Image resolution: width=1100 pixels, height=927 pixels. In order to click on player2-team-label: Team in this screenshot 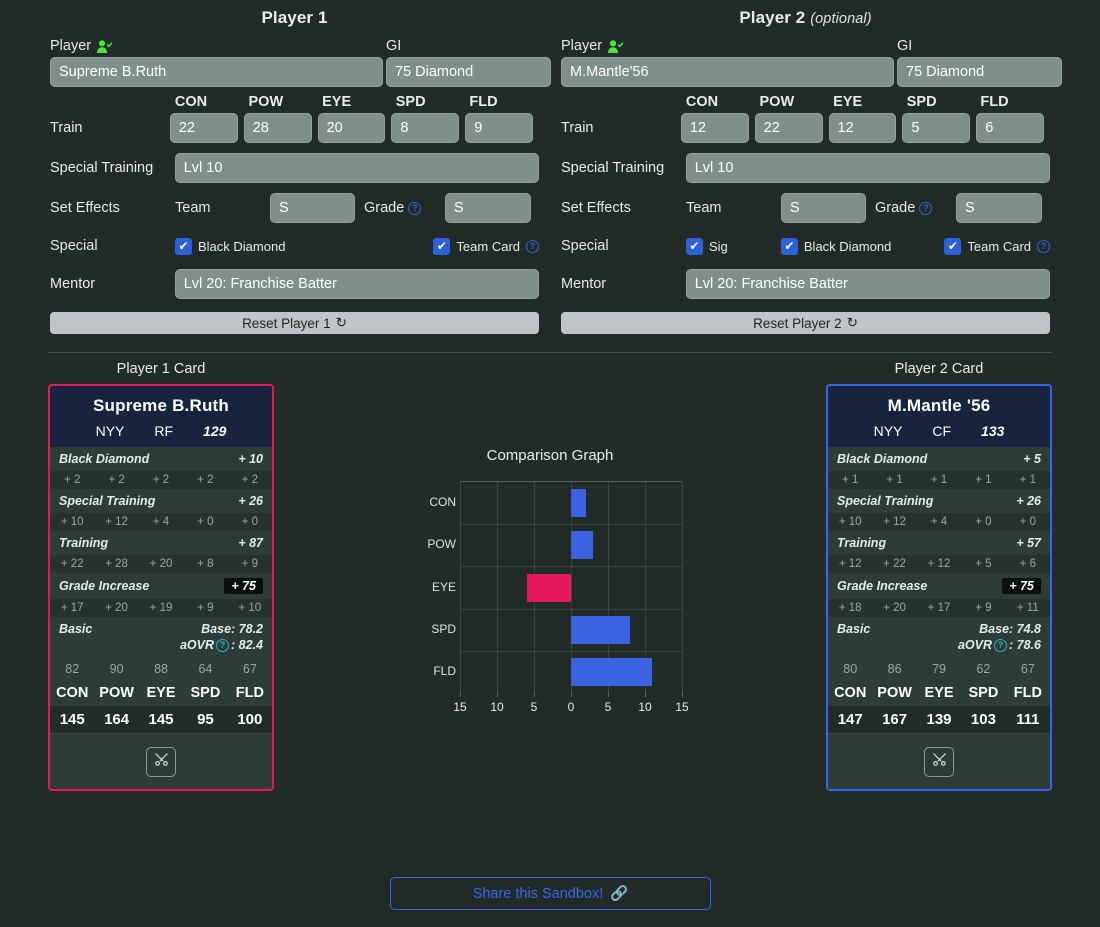, I will do `click(704, 208)`.